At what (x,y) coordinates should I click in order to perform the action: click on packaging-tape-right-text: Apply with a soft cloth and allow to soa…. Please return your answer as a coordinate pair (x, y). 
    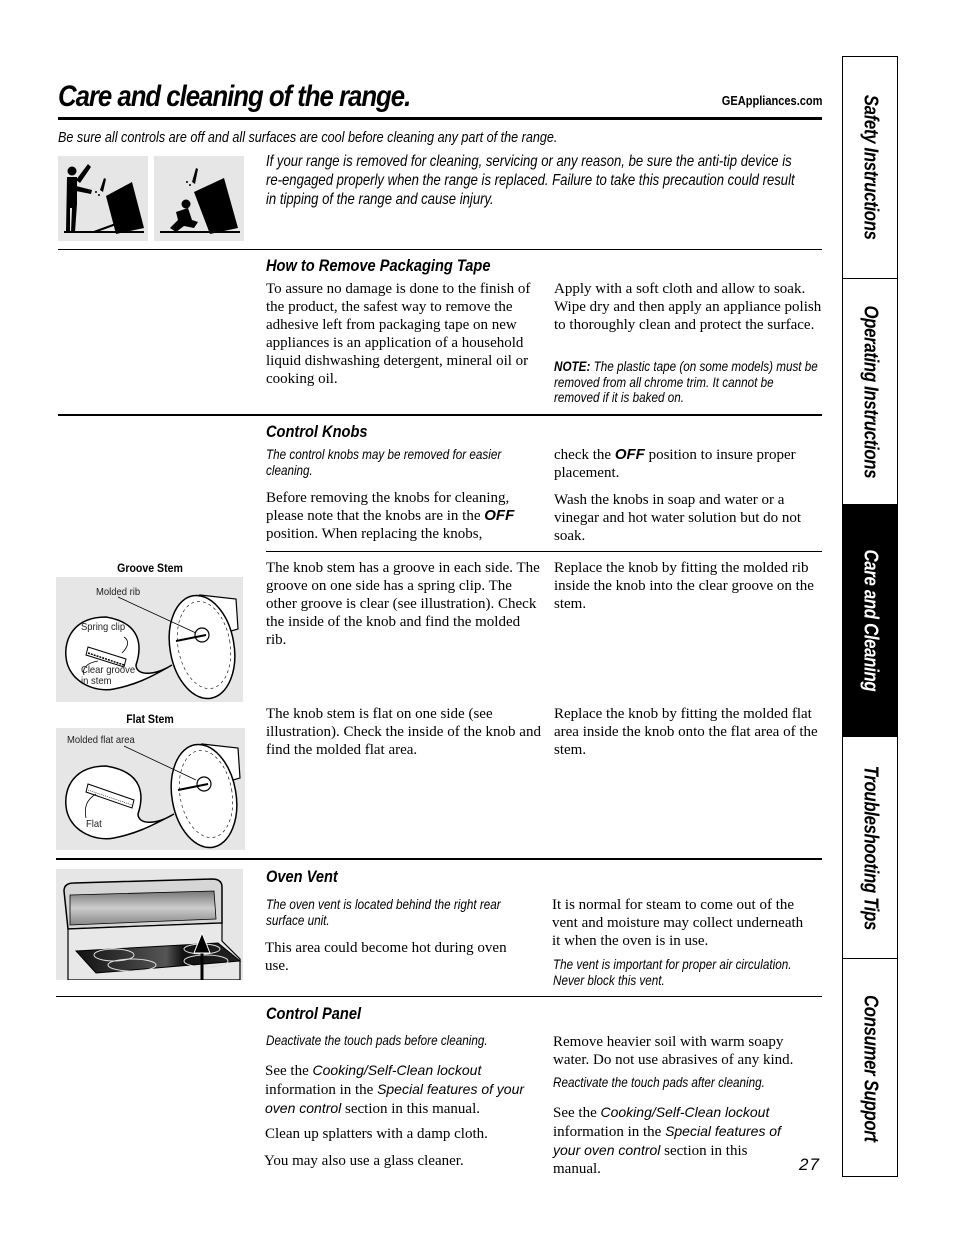
    Looking at the image, I should click on (688, 307).